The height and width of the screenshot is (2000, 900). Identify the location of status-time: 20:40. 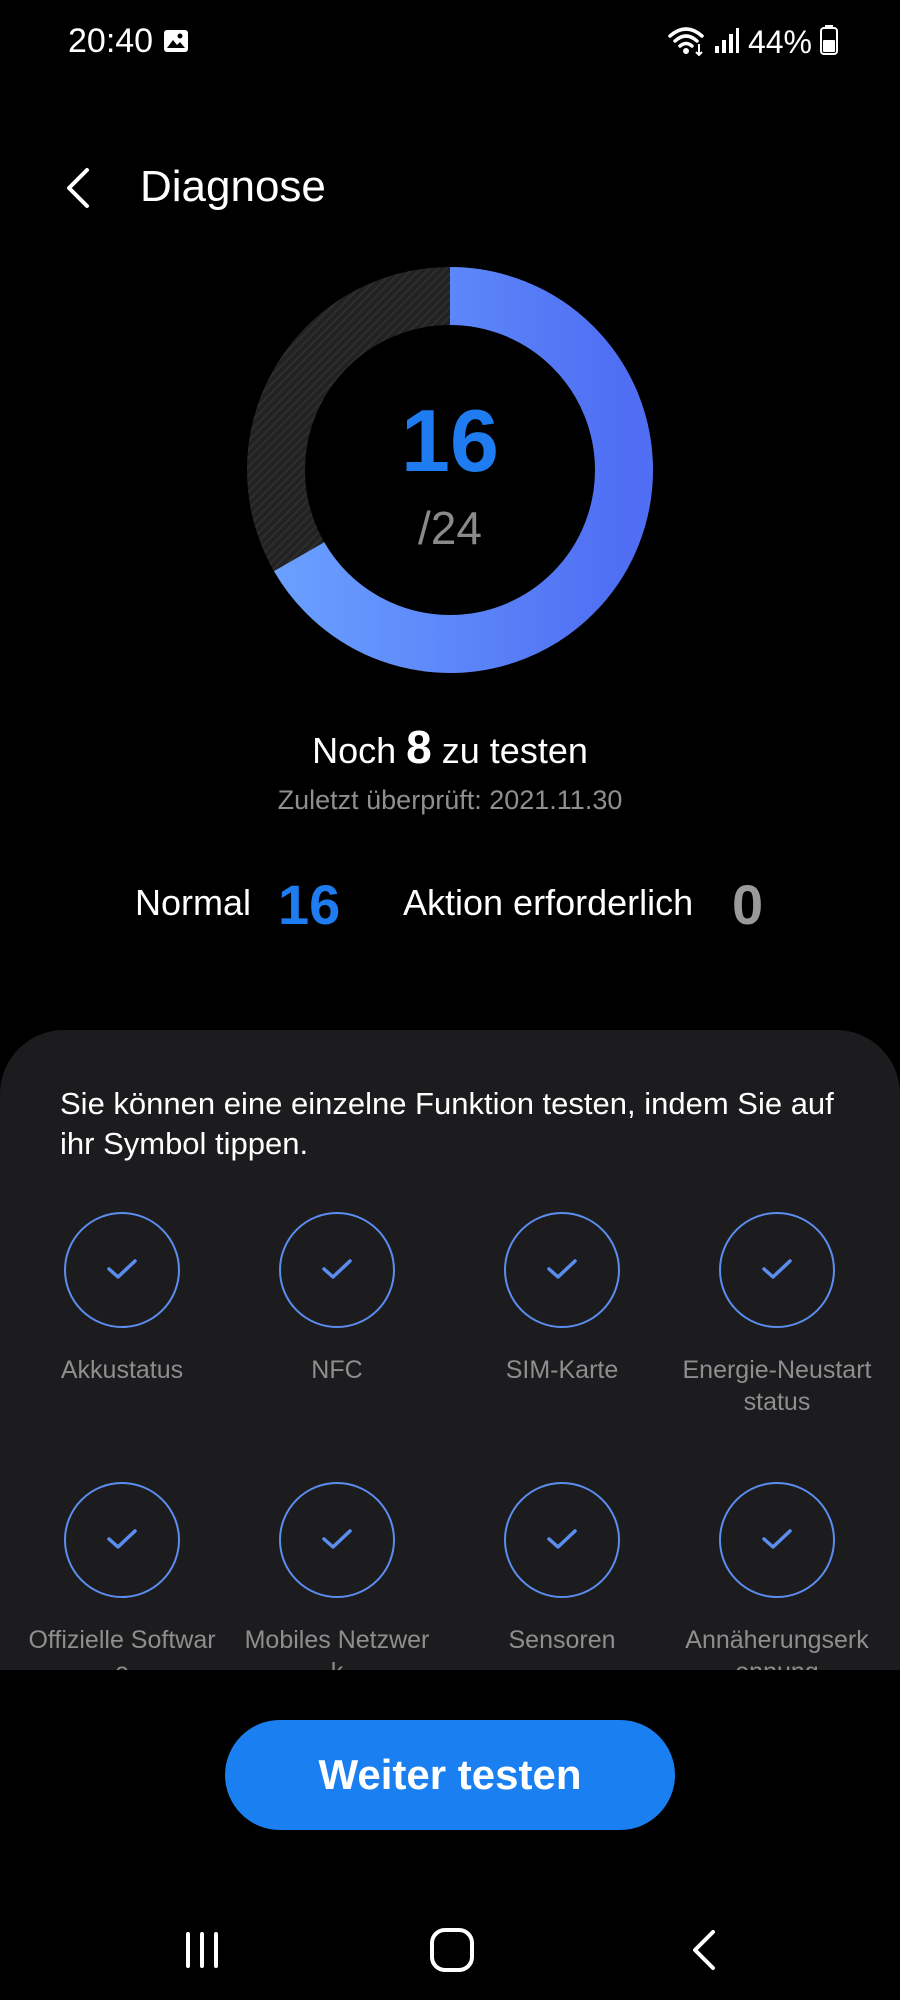
(111, 41).